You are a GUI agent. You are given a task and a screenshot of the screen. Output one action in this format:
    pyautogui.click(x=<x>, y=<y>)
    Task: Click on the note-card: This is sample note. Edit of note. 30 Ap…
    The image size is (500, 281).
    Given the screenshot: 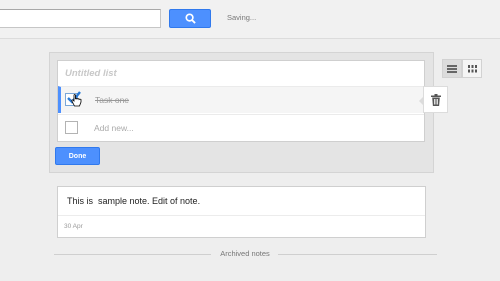 What is the action you would take?
    pyautogui.click(x=241, y=212)
    